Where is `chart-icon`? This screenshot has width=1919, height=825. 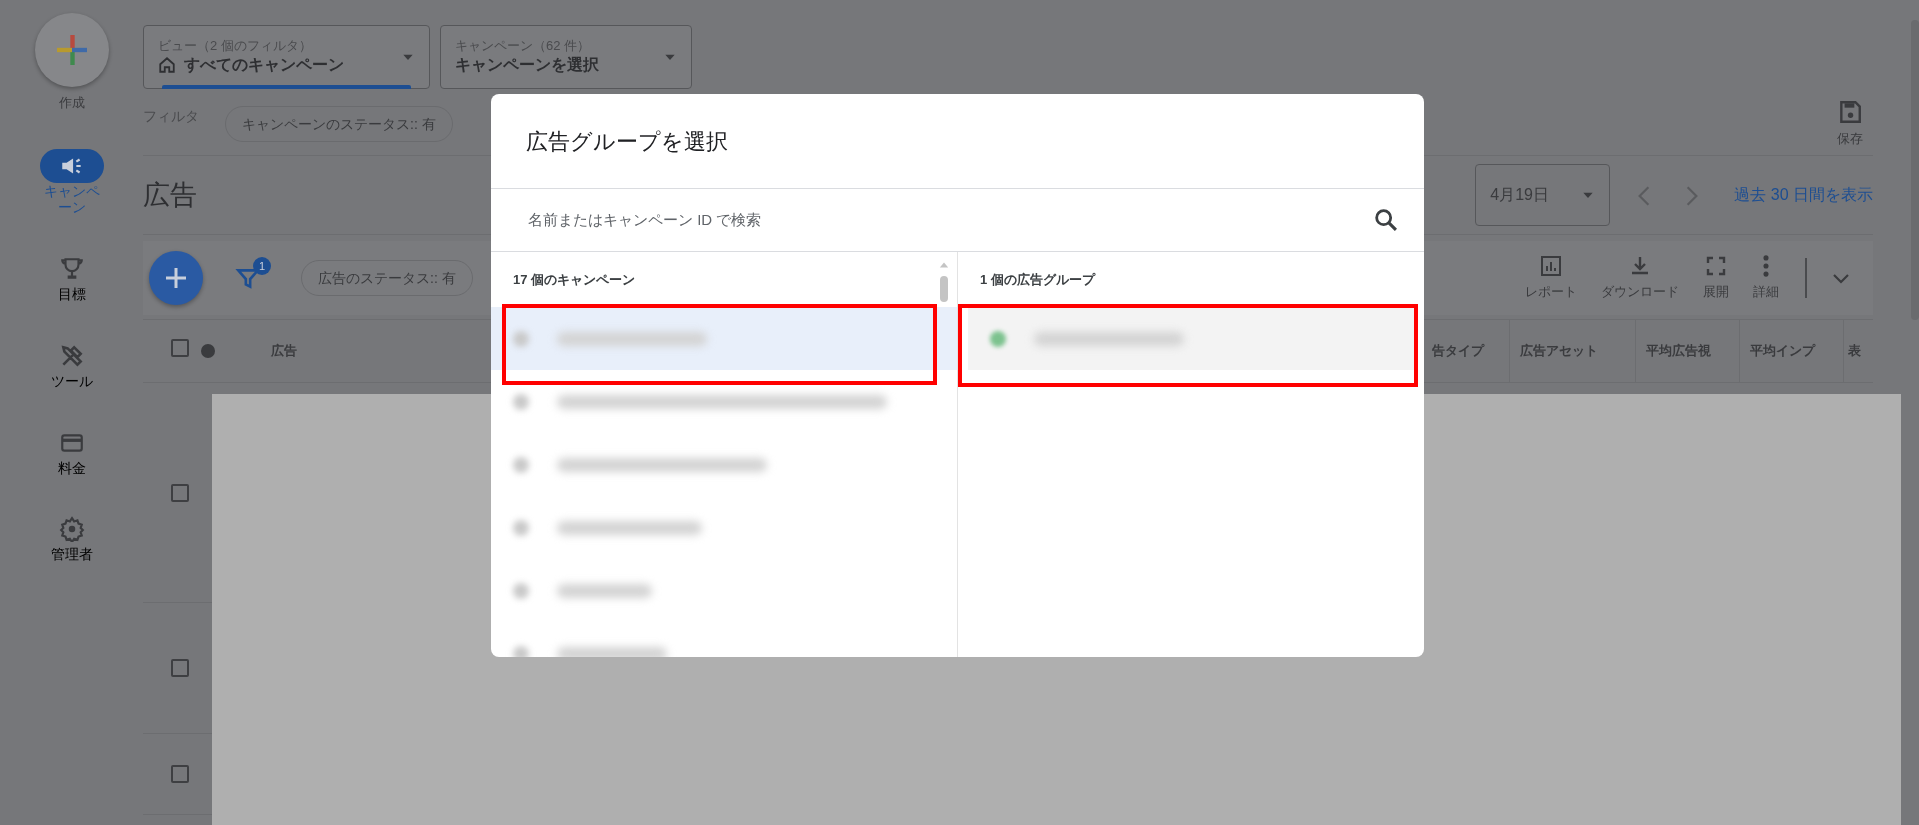
chart-icon is located at coordinates (1551, 266).